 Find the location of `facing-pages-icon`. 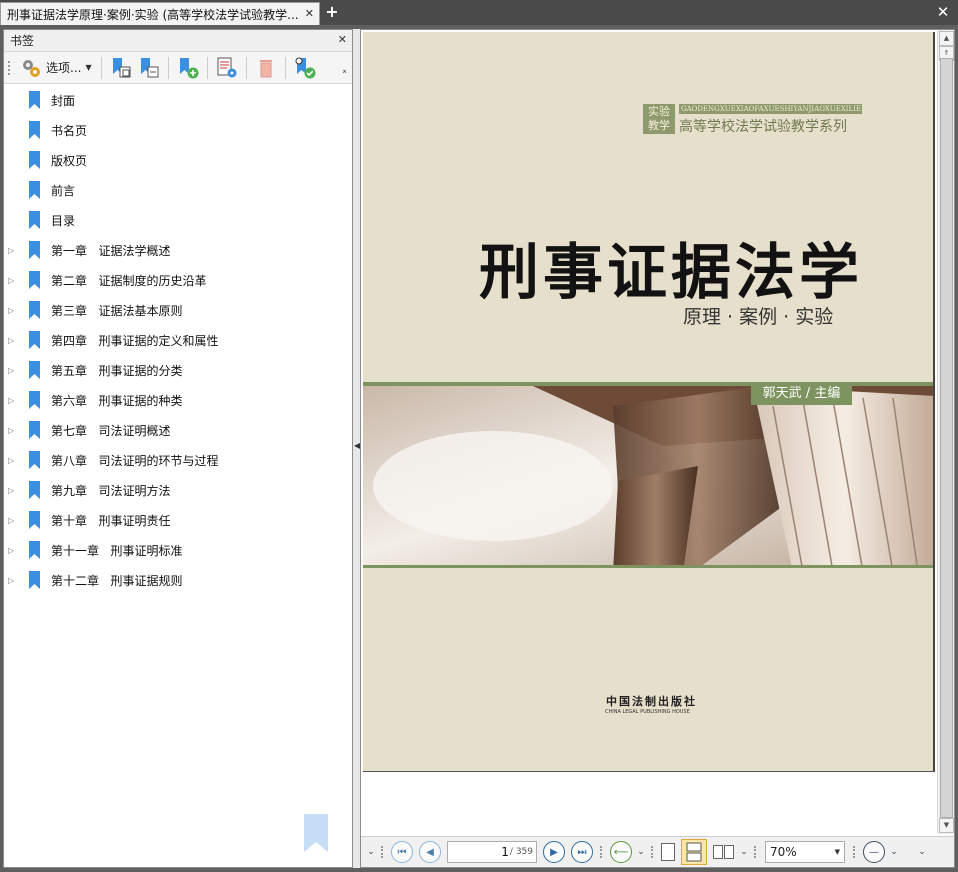

facing-pages-icon is located at coordinates (724, 852).